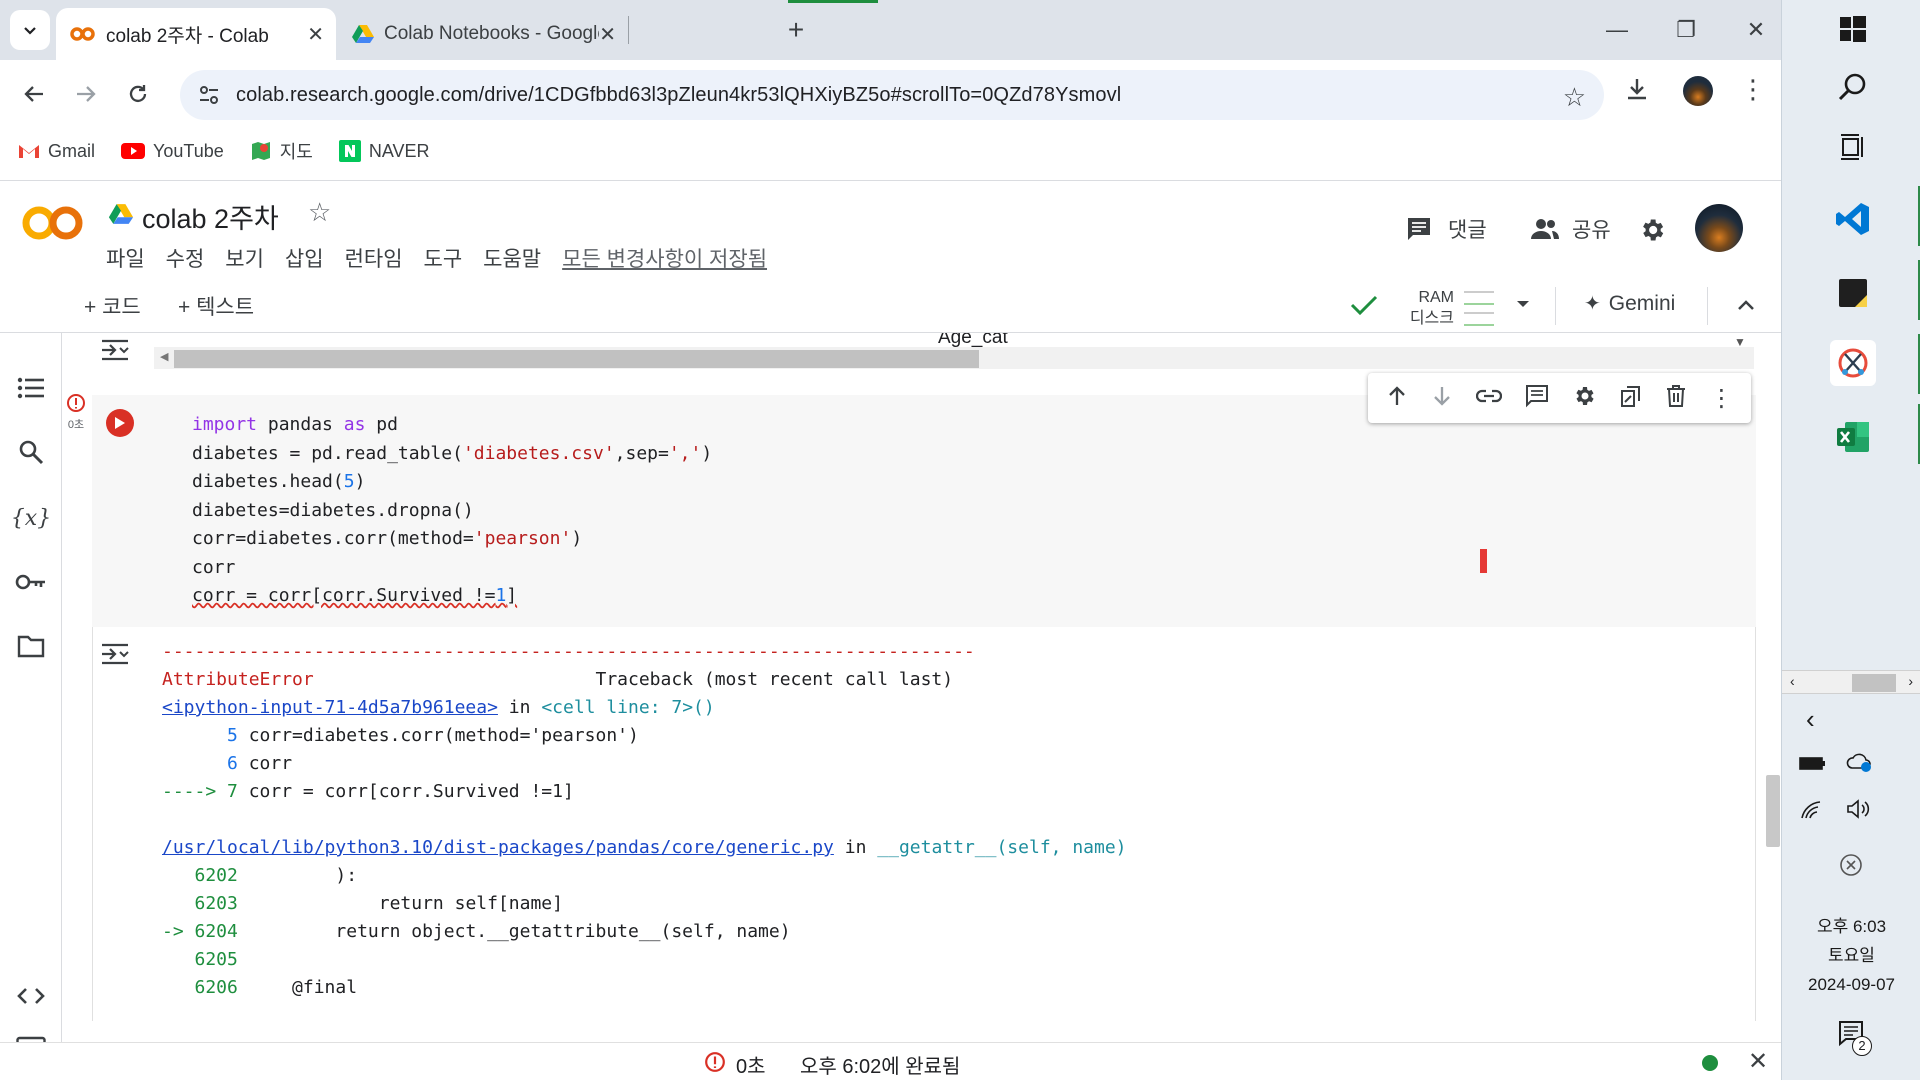  Describe the element at coordinates (1570, 229) in the screenshot. I see `share-button: 공유` at that location.